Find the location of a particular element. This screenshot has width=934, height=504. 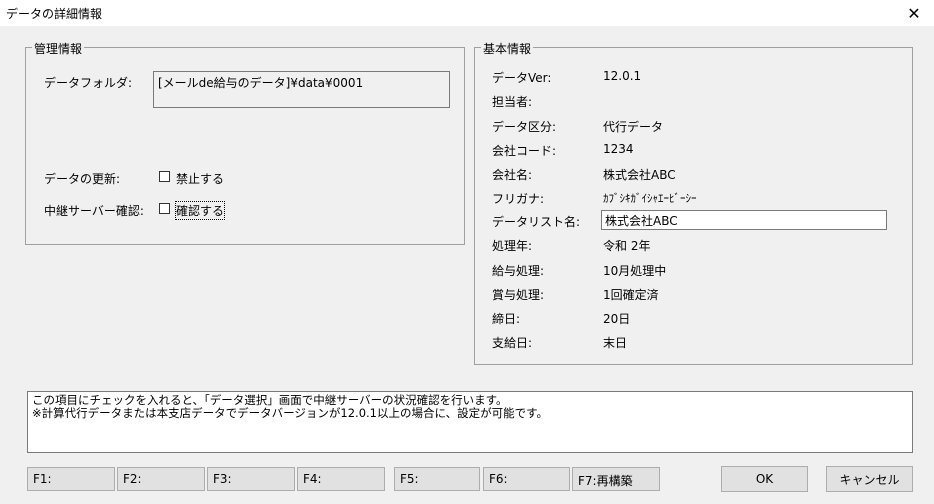

f2-button: F2: is located at coordinates (161, 479).